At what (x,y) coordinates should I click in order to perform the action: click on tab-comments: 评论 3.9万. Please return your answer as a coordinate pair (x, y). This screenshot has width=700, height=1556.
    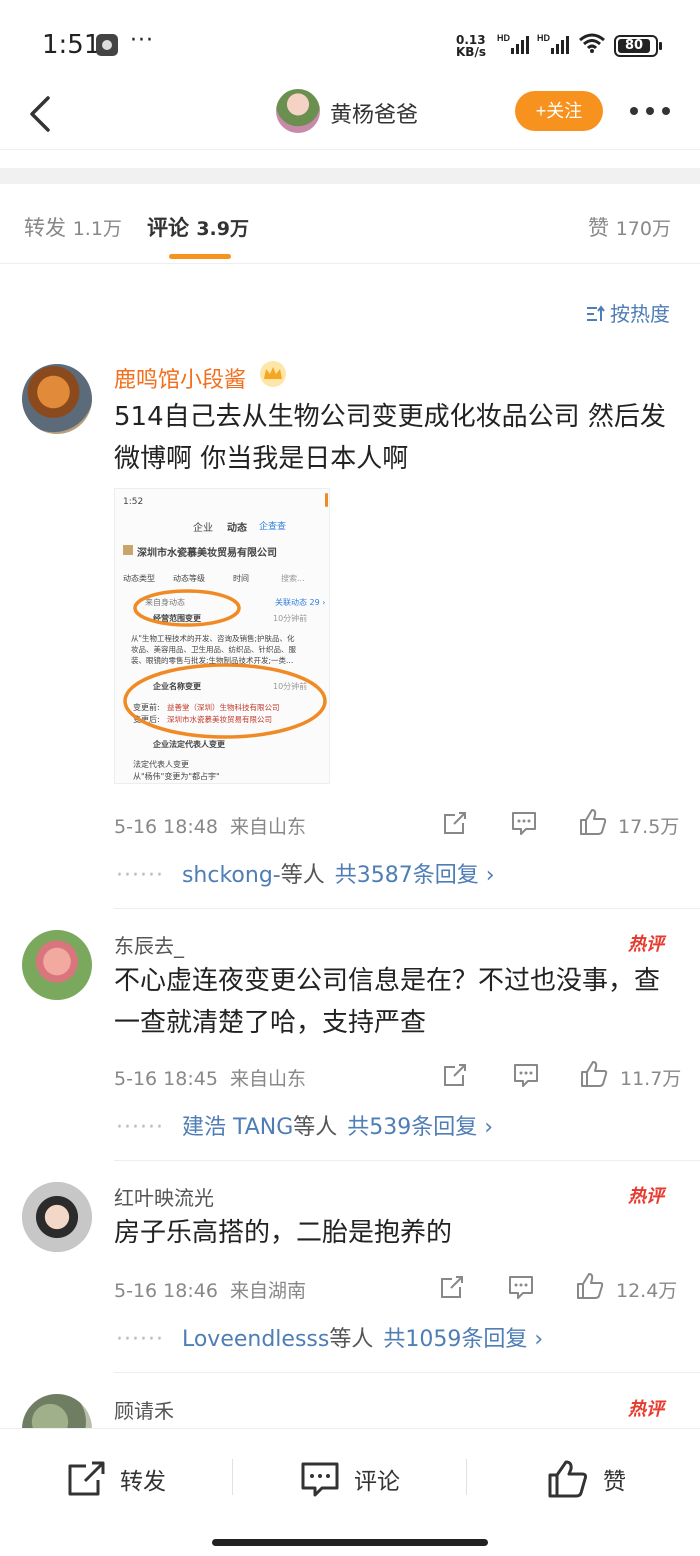
    Looking at the image, I should click on (198, 227).